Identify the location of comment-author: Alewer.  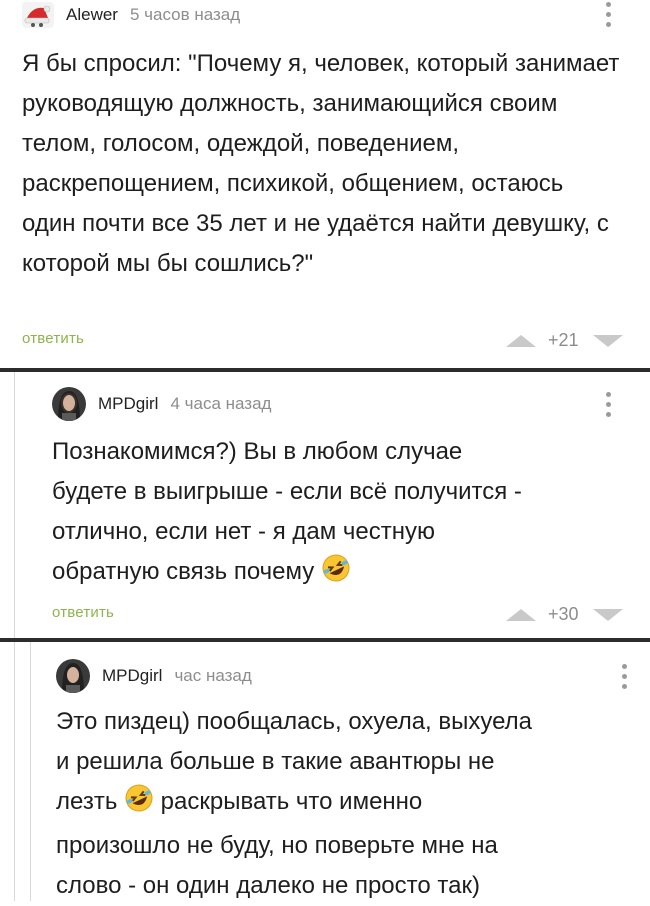
(92, 15).